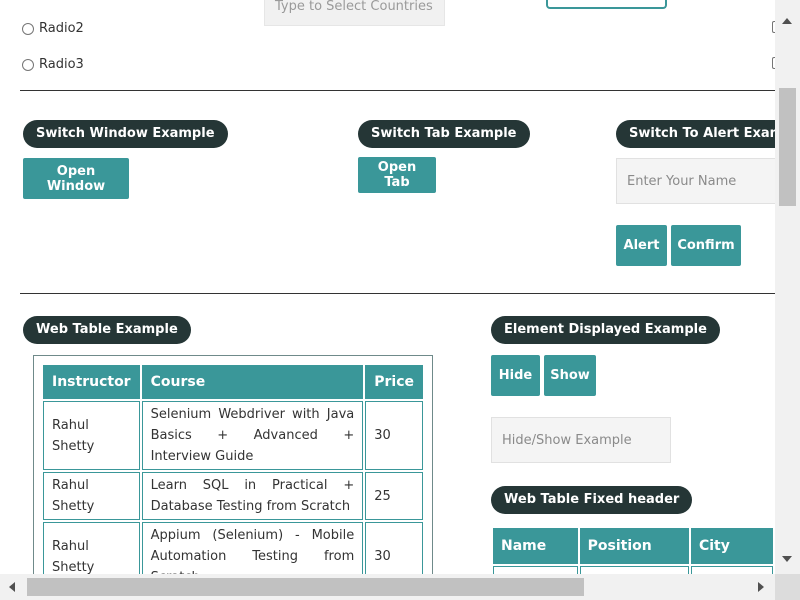  Describe the element at coordinates (354, 13) in the screenshot. I see `country-autocomplete-input: Type to Select Countries` at that location.